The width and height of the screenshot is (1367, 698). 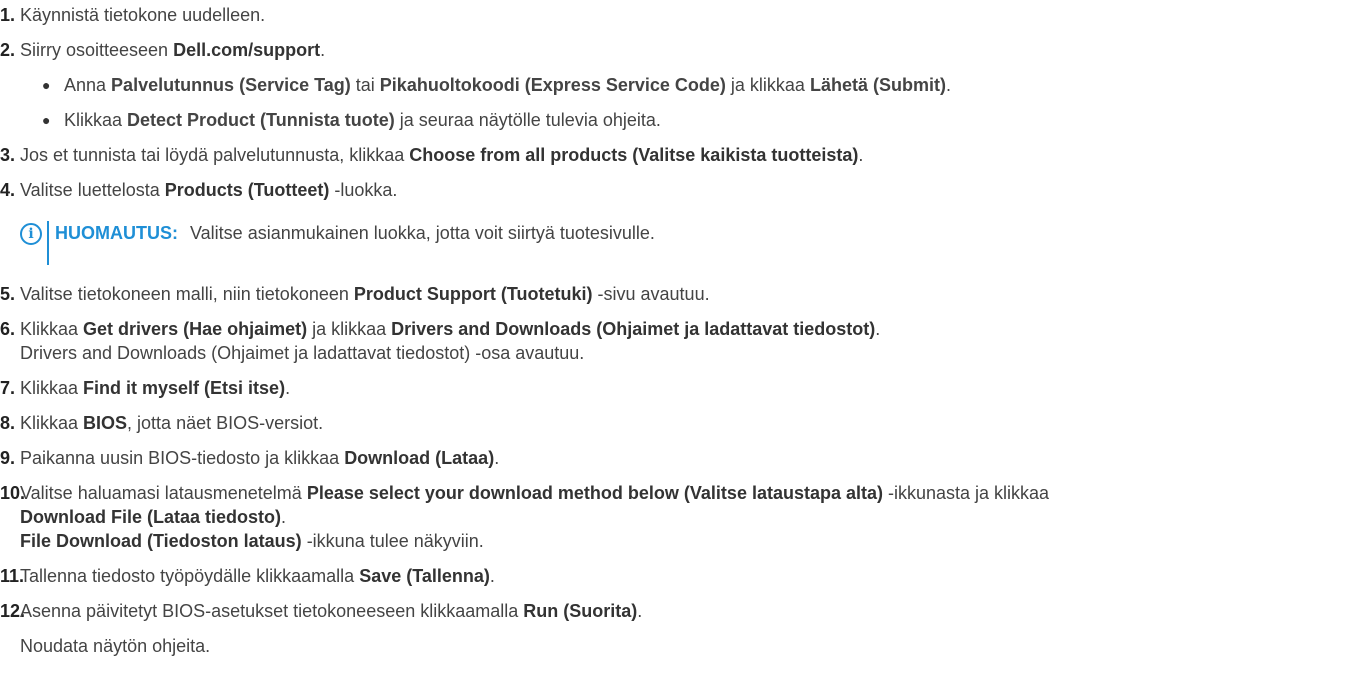 I want to click on bold-text: Find it myself (Etsi itse), so click(x=184, y=388).